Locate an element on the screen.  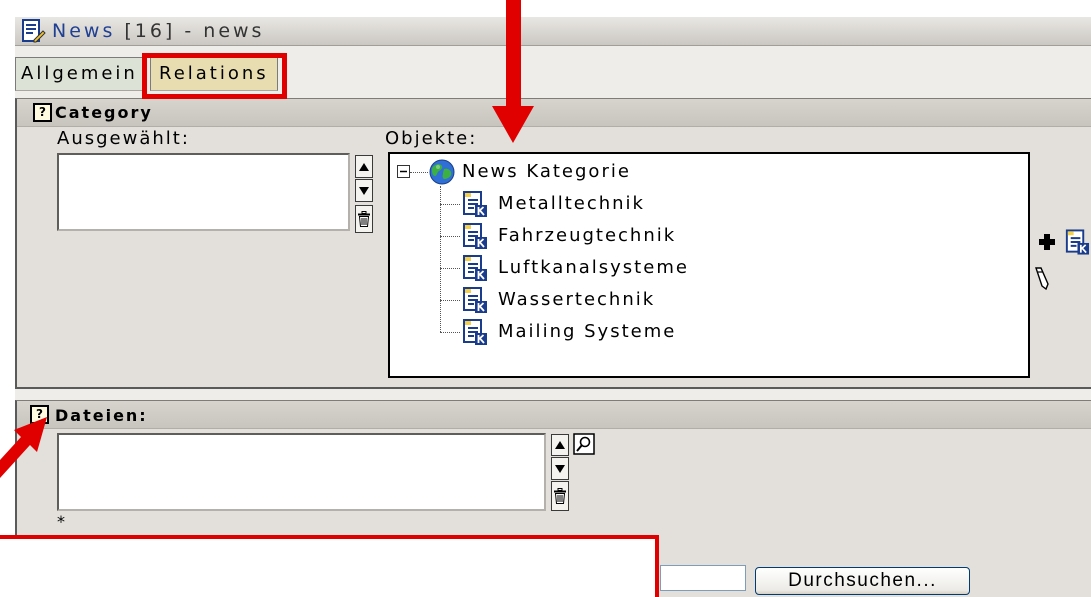
record-type-link: News is located at coordinates (83, 31).